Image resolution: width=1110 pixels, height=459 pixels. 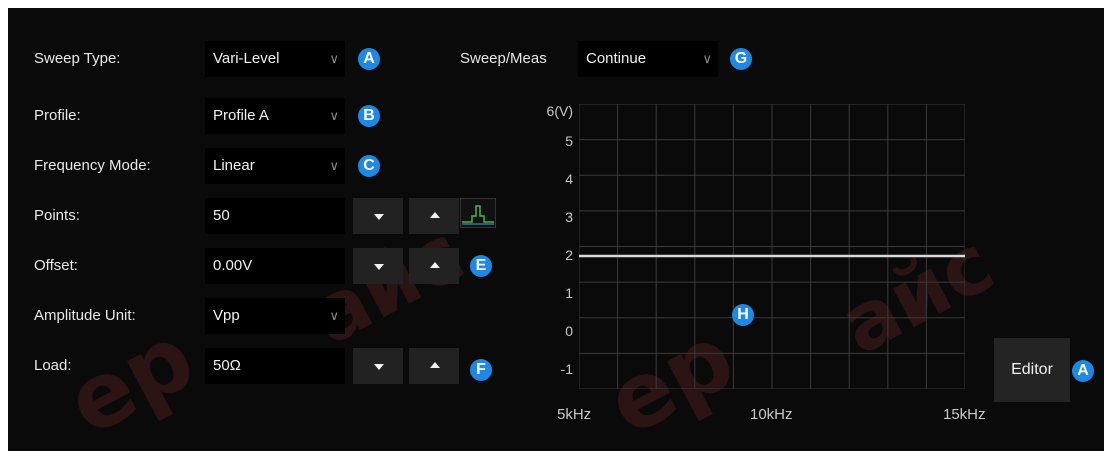 I want to click on profile-dropdown: Profile A ∨, so click(x=275, y=116).